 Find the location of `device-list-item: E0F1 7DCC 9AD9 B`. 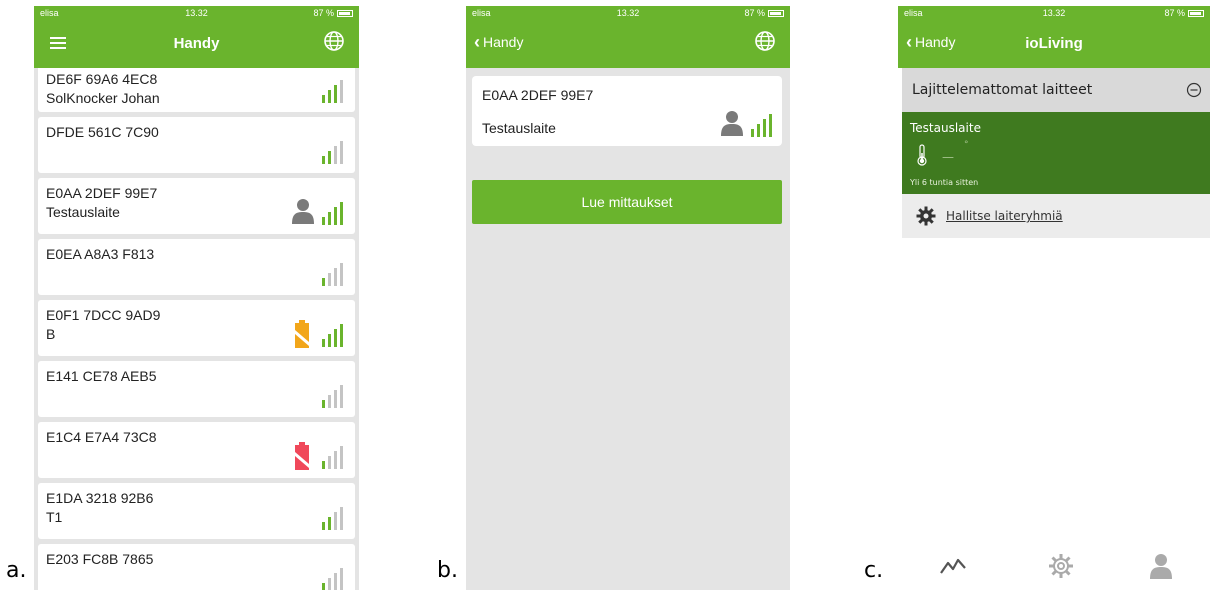

device-list-item: E0F1 7DCC 9AD9 B is located at coordinates (196, 328).